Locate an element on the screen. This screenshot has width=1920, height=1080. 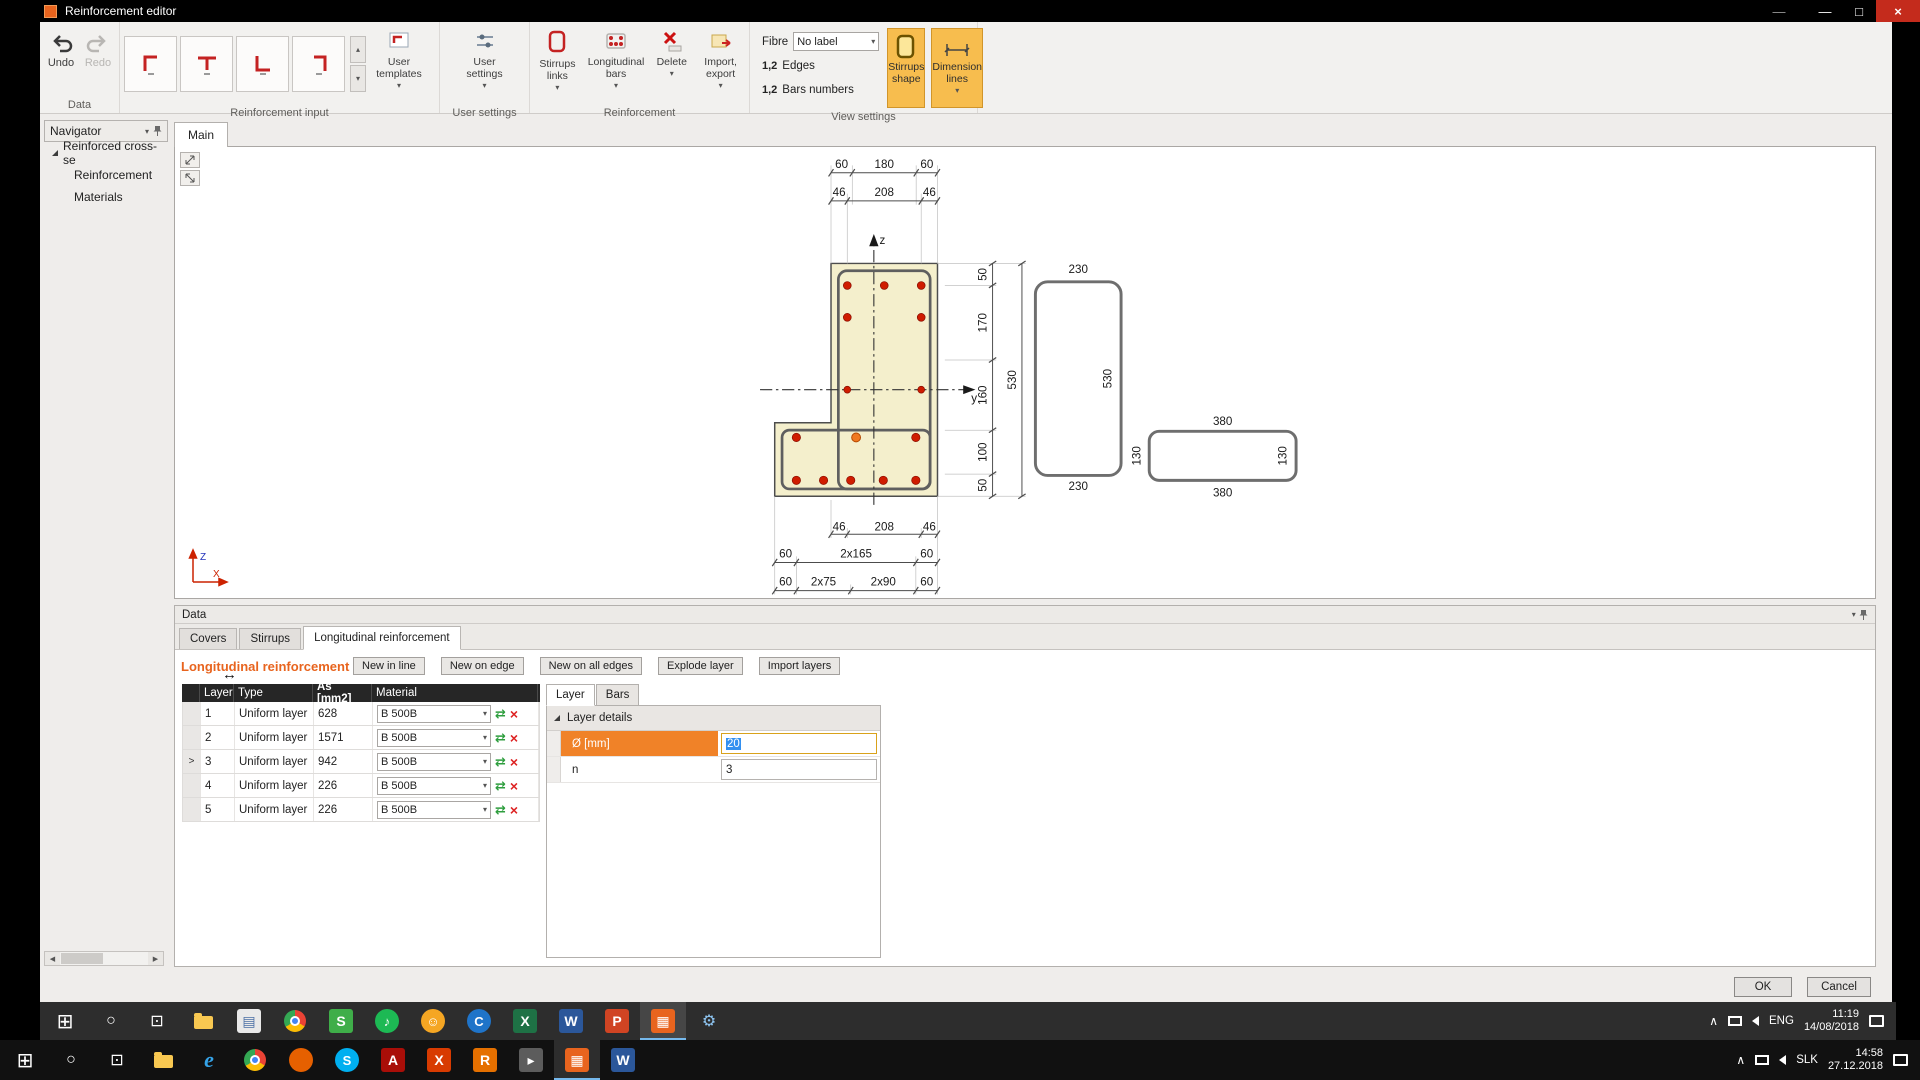
mail-x-app-icon: X is located at coordinates (439, 1060).